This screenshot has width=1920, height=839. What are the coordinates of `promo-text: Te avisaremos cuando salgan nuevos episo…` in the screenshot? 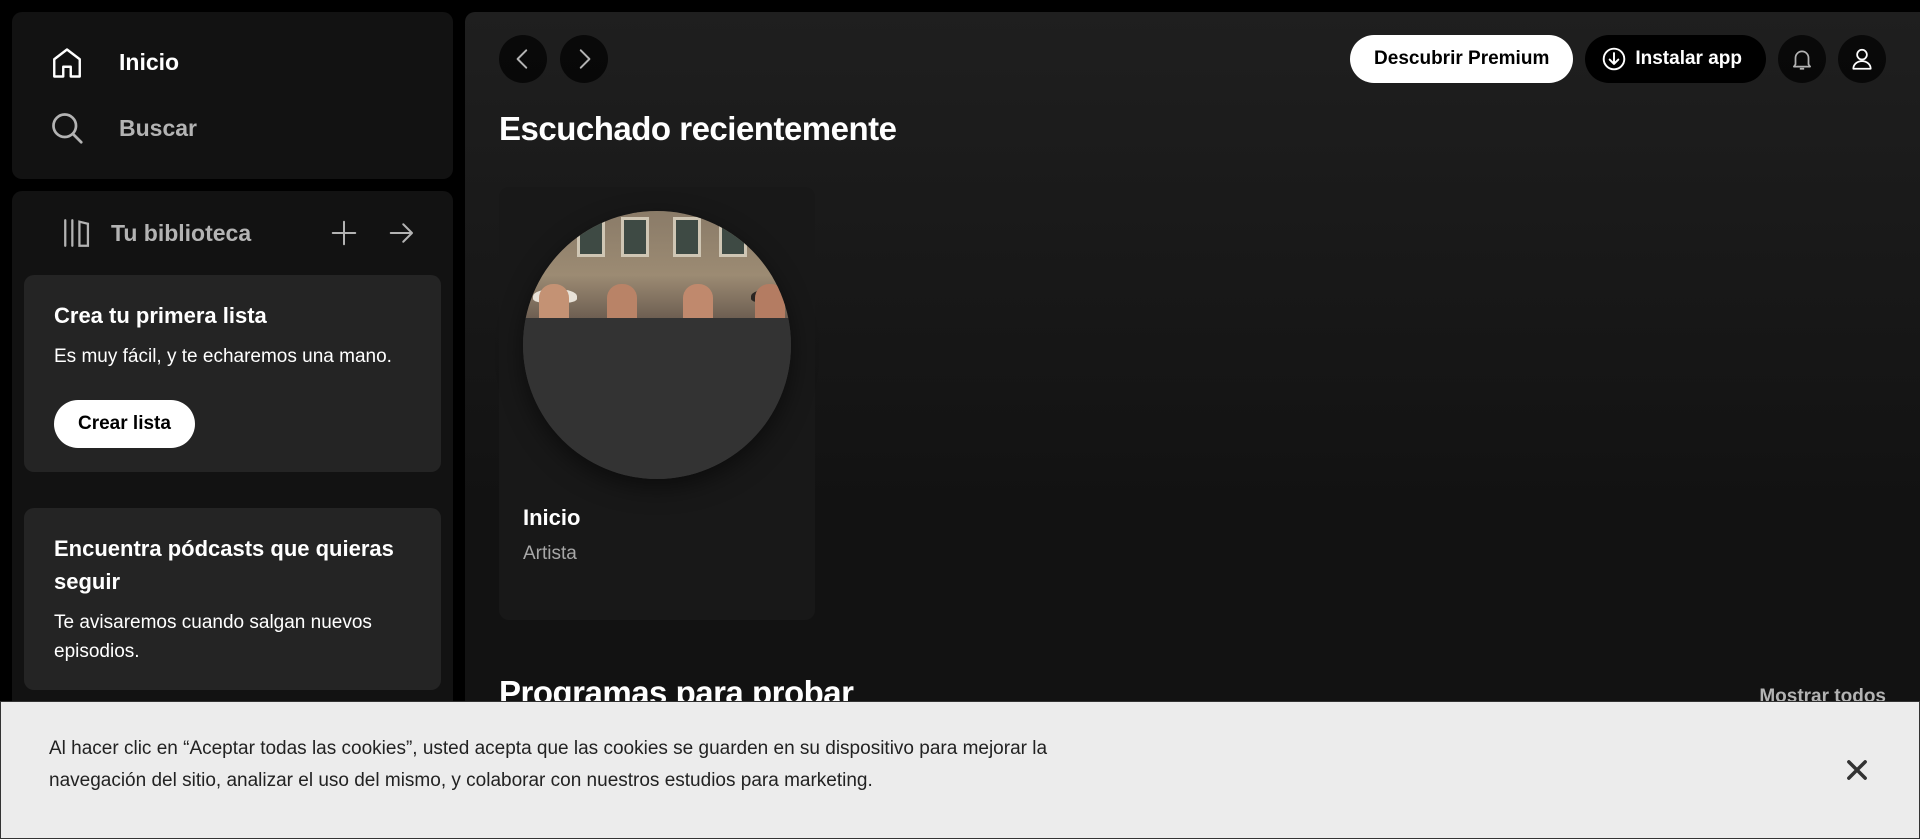 It's located at (213, 637).